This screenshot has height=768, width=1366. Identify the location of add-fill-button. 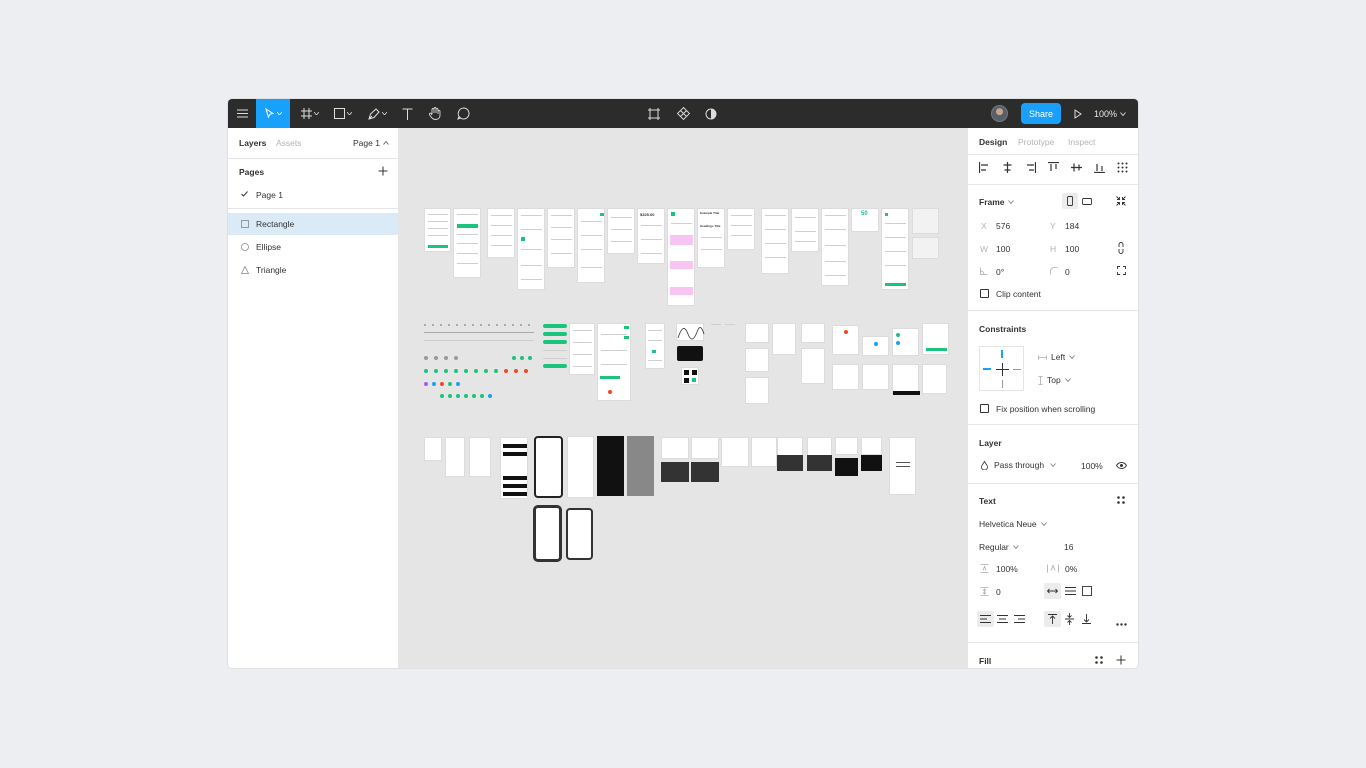
(1121, 661).